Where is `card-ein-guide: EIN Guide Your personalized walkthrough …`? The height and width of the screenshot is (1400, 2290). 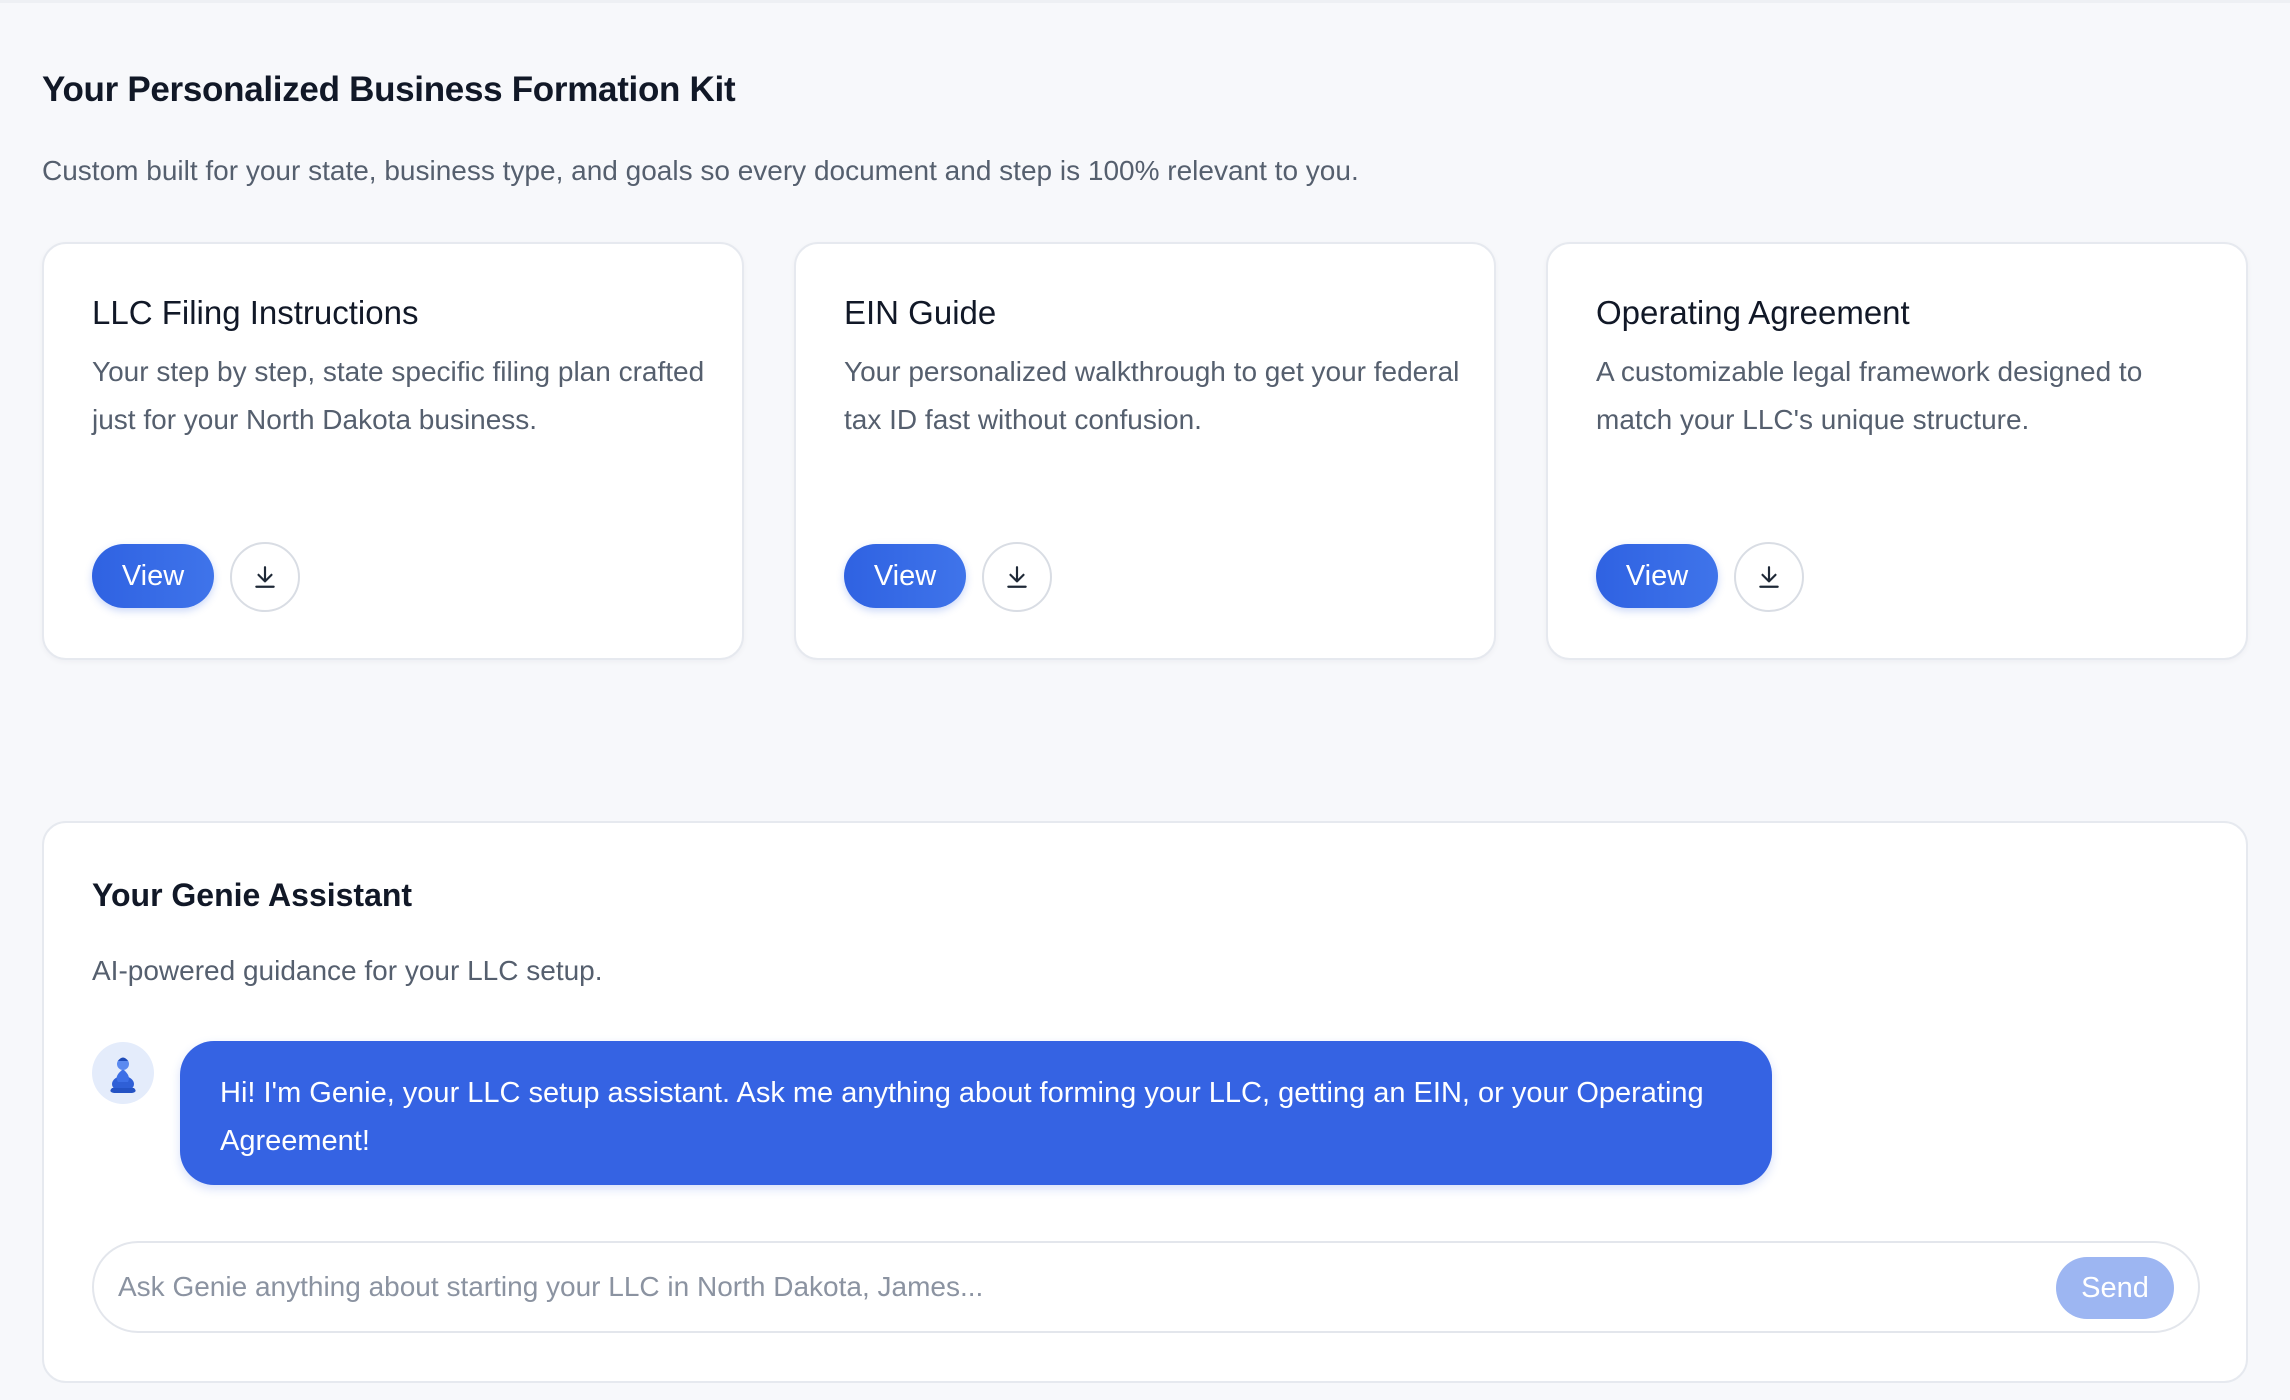 card-ein-guide: EIN Guide Your personalized walkthrough … is located at coordinates (1145, 451).